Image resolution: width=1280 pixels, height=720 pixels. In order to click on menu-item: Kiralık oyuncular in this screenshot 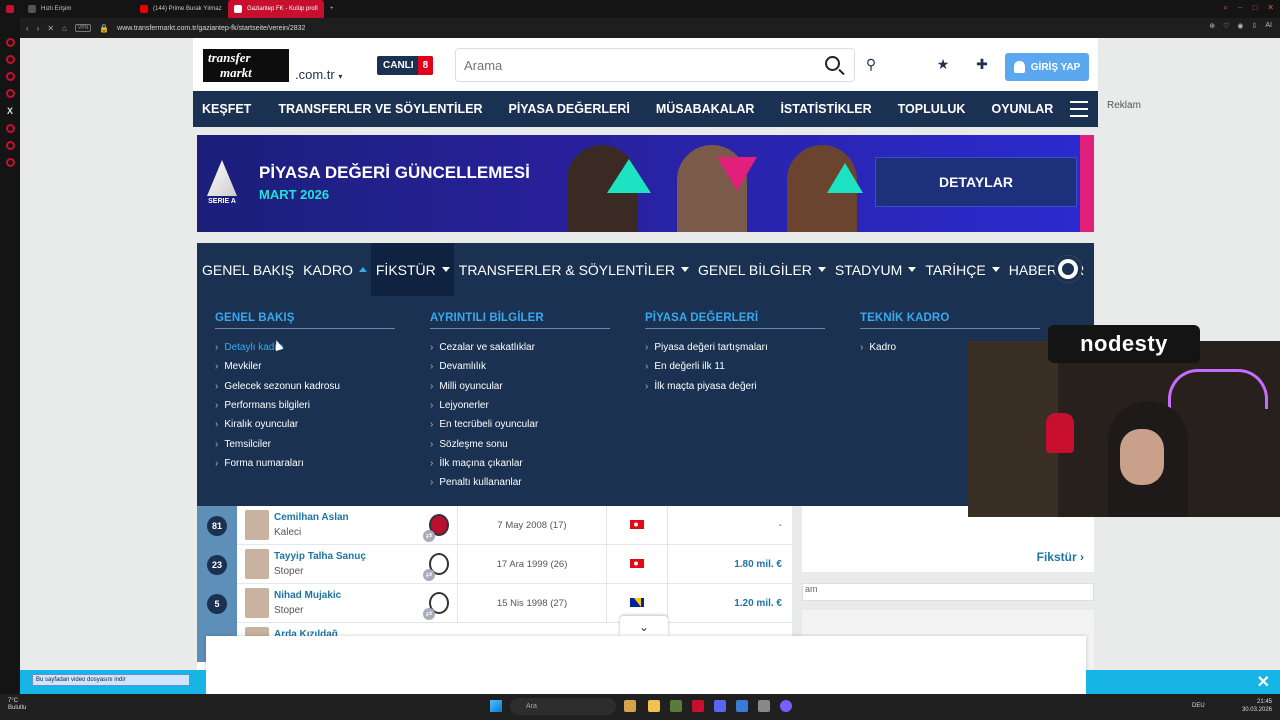, I will do `click(305, 424)`.